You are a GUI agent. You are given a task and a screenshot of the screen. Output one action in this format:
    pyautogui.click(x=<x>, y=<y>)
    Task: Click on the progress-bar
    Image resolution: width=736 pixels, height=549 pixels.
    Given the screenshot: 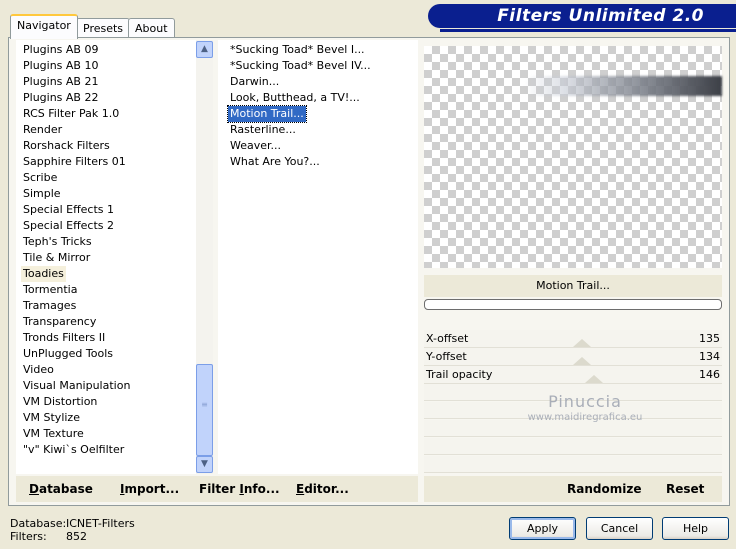 What is the action you would take?
    pyautogui.click(x=573, y=304)
    